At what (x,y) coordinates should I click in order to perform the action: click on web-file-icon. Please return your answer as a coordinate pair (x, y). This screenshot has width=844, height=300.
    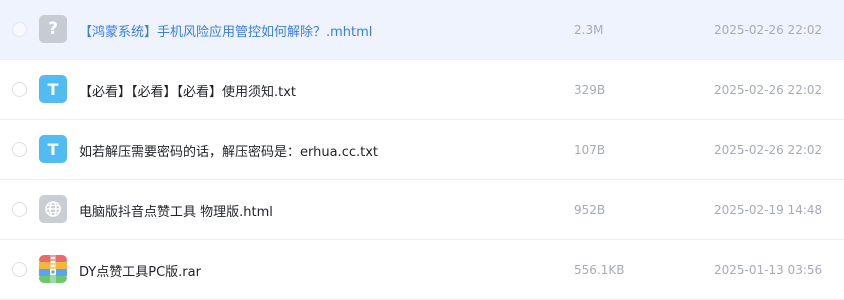
    Looking at the image, I should click on (53, 209).